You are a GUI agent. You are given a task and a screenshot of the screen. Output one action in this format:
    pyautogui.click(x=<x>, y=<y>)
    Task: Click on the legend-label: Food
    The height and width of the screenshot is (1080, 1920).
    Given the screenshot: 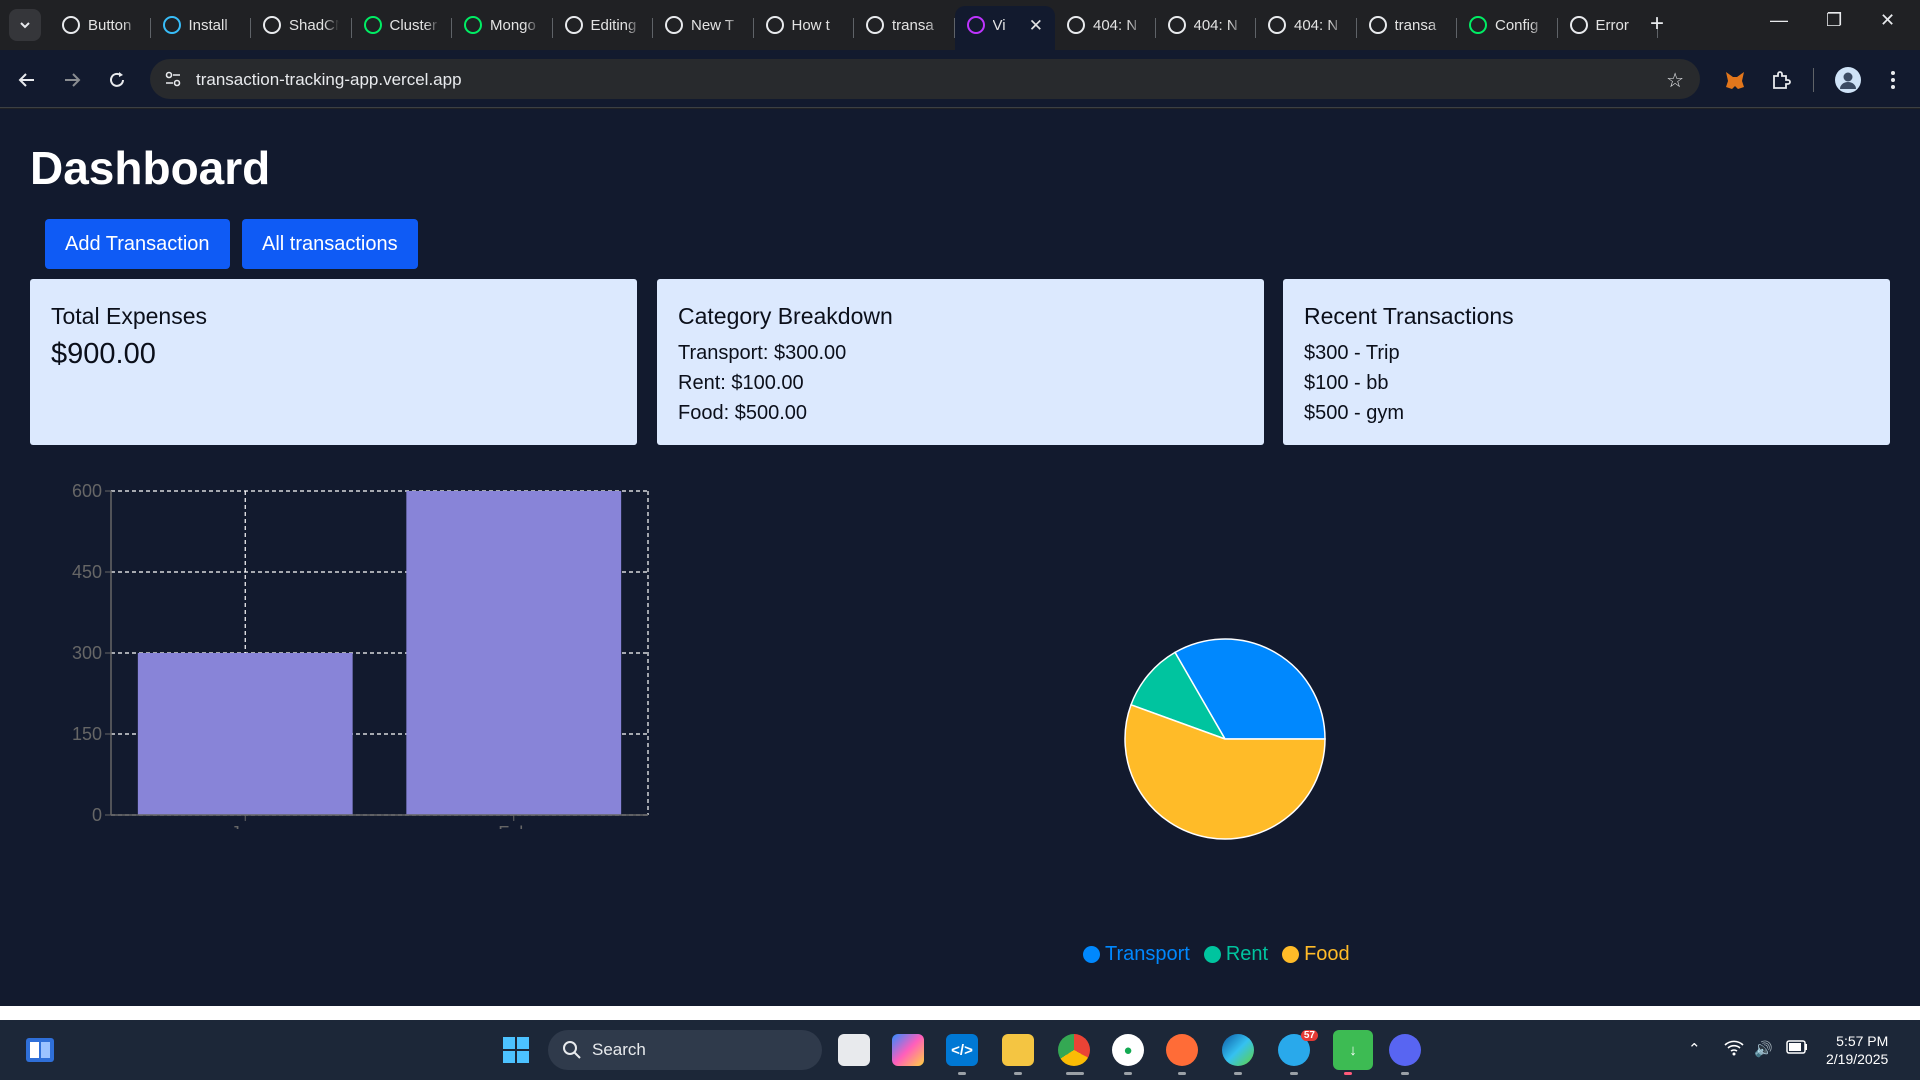 What is the action you would take?
    pyautogui.click(x=1327, y=954)
    